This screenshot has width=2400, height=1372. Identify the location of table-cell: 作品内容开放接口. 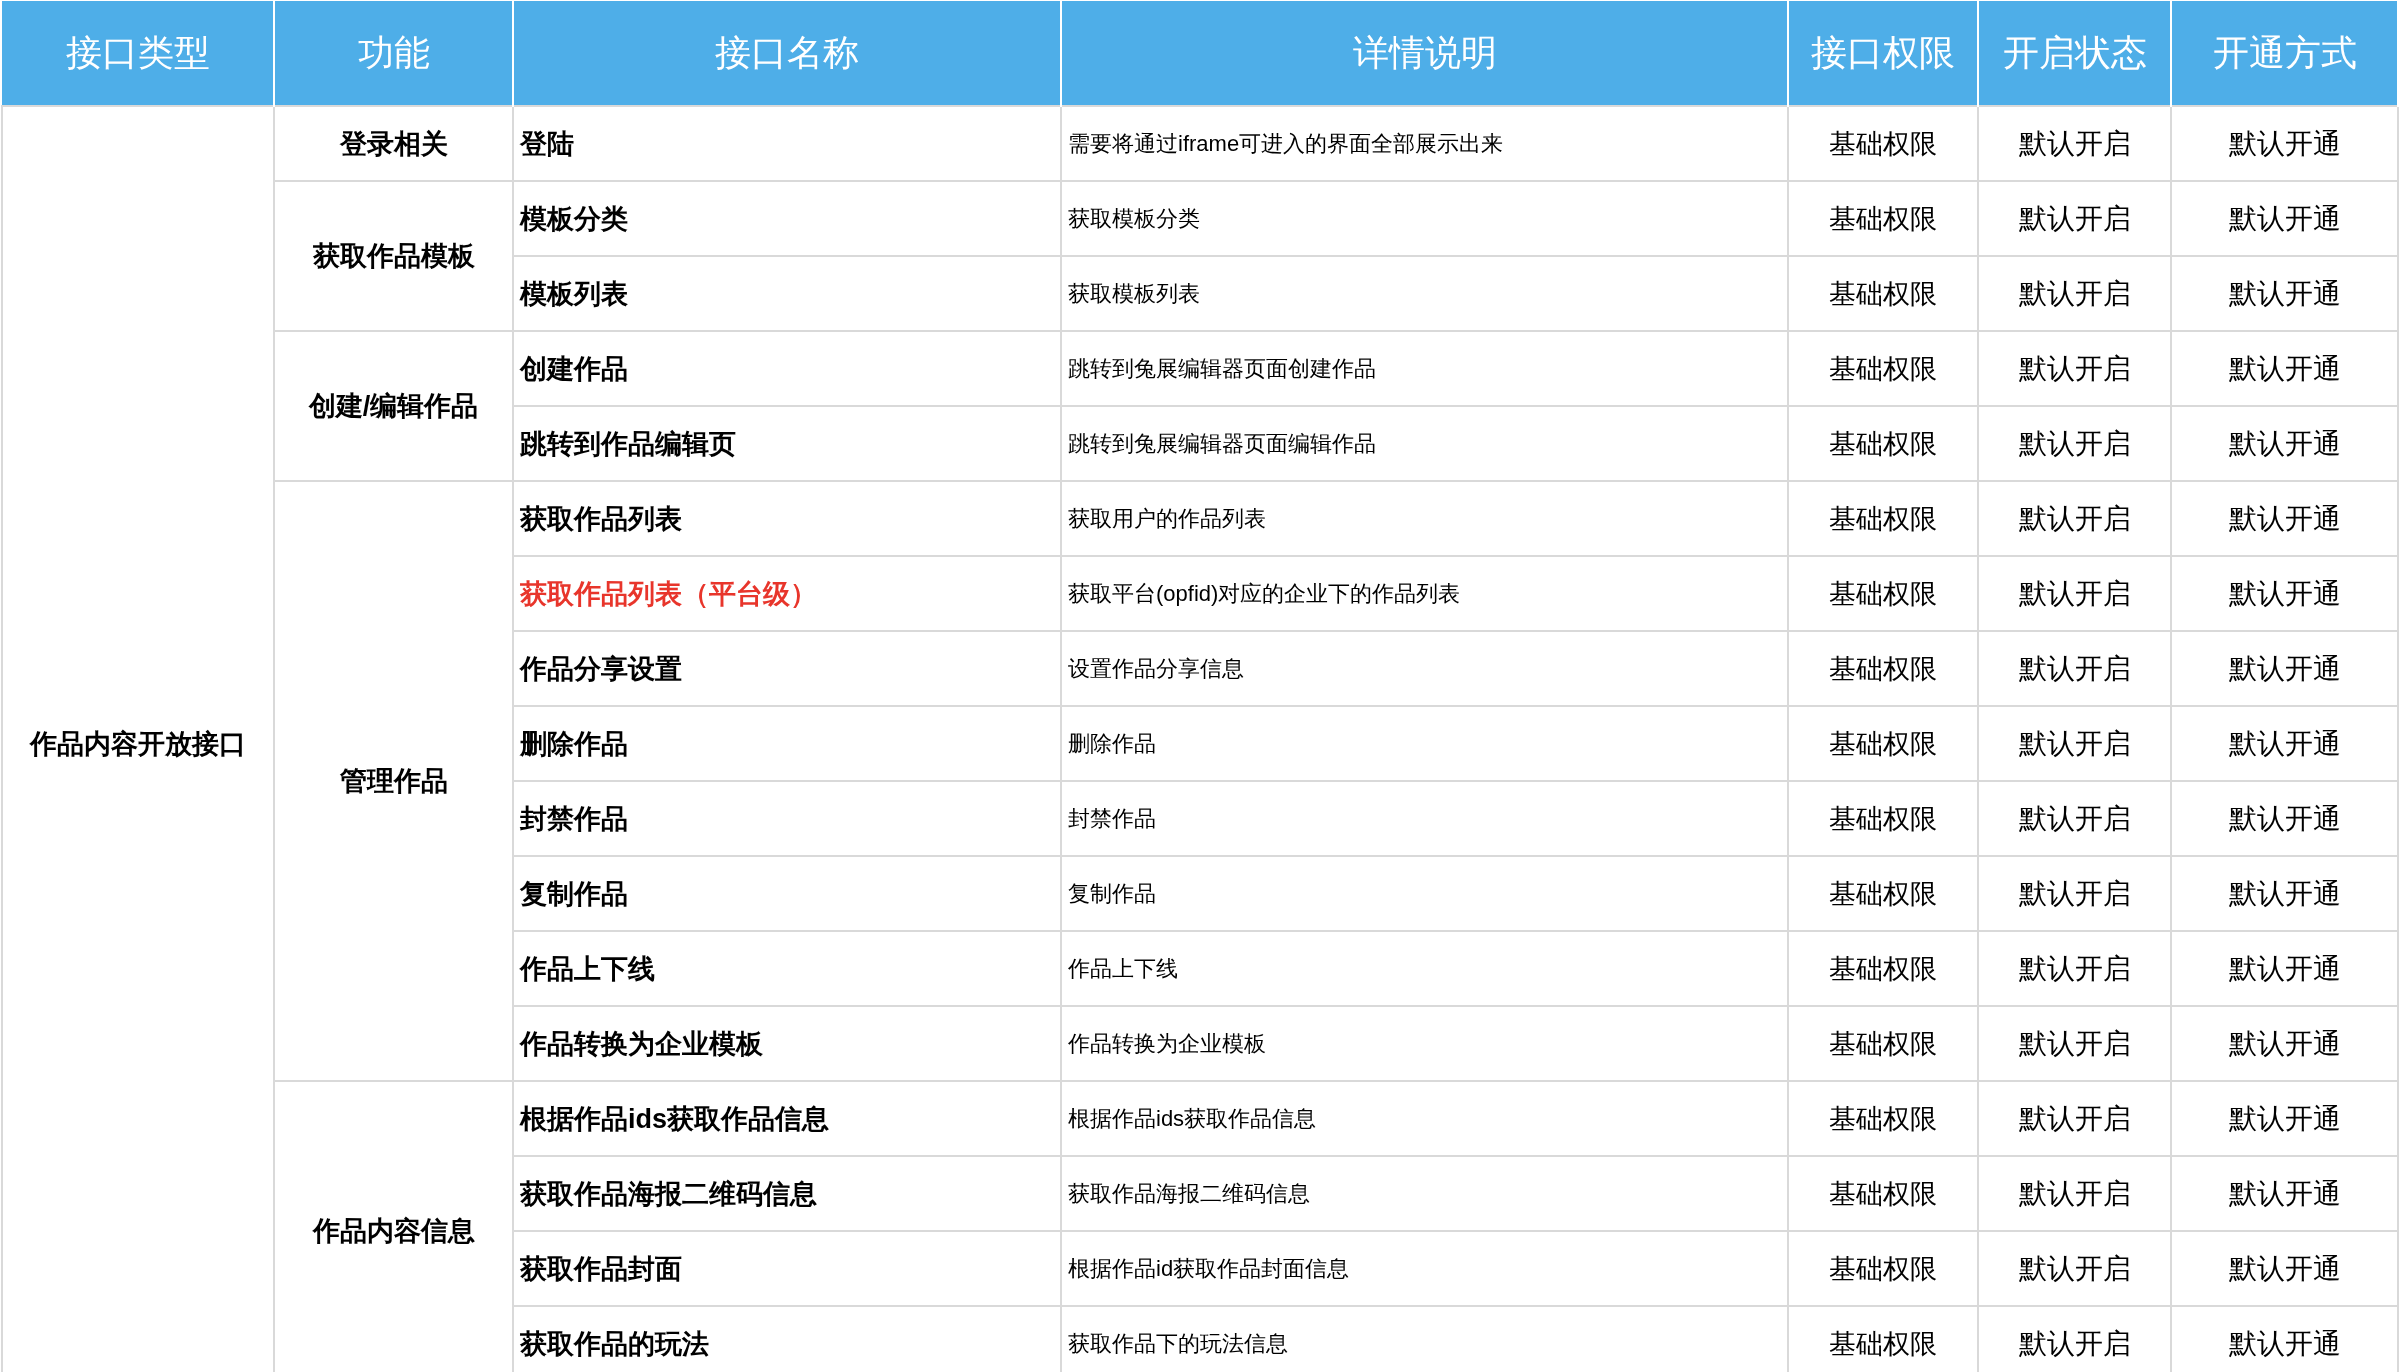
(138, 739).